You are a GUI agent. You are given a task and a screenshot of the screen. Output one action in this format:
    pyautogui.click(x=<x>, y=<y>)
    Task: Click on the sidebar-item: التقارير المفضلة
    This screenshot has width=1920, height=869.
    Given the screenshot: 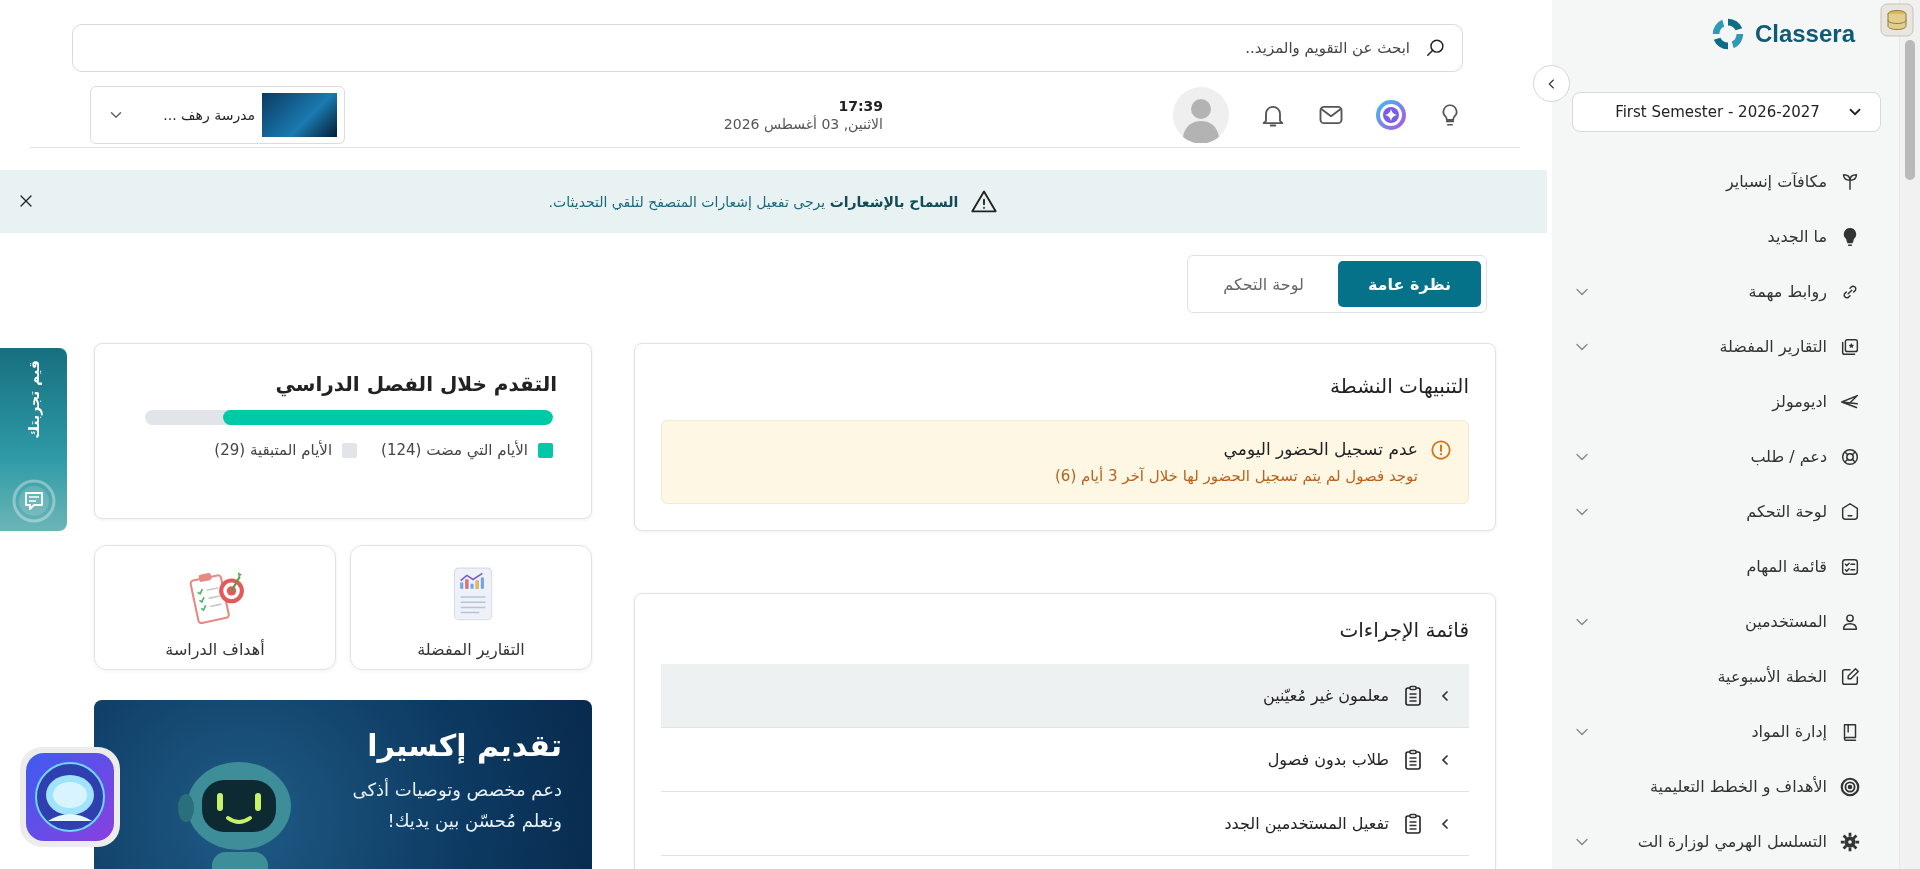 What is the action you would take?
    pyautogui.click(x=1725, y=346)
    